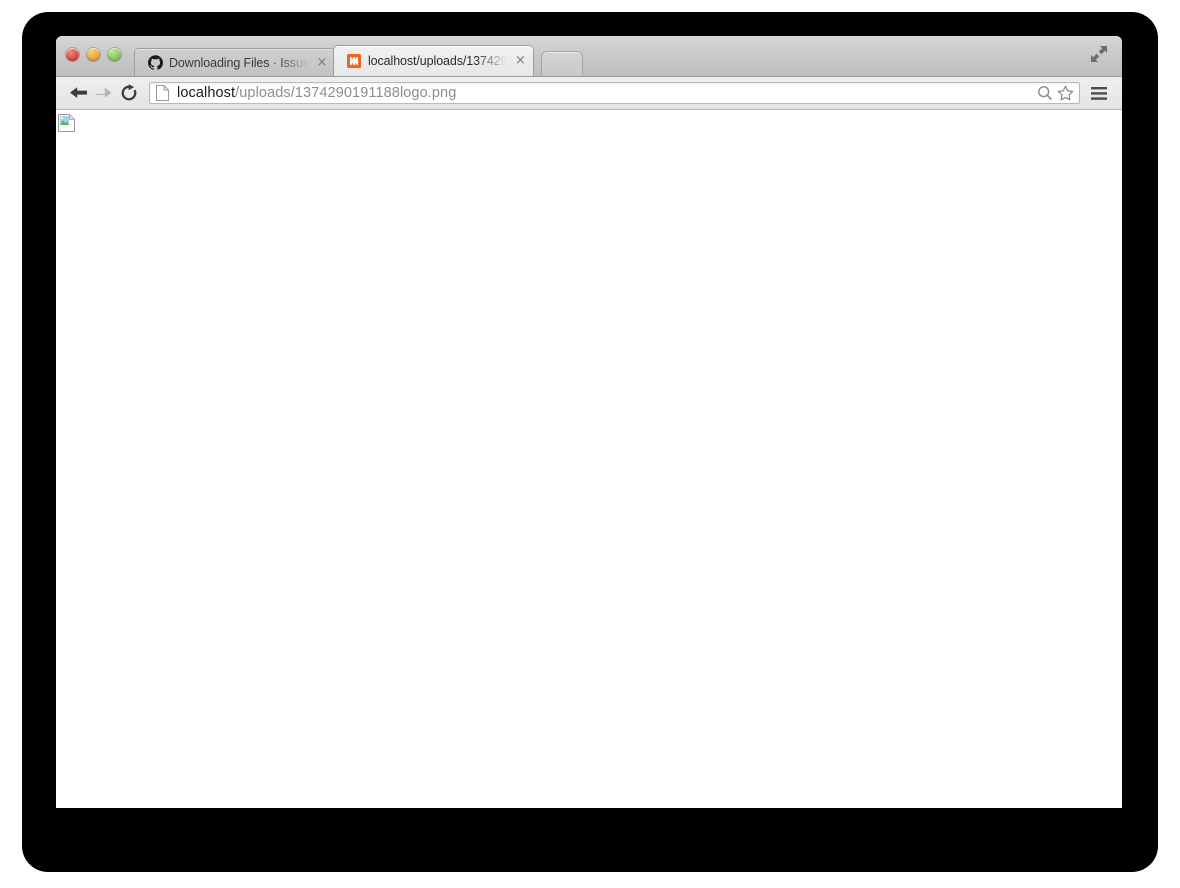  I want to click on reload-icon, so click(128, 93).